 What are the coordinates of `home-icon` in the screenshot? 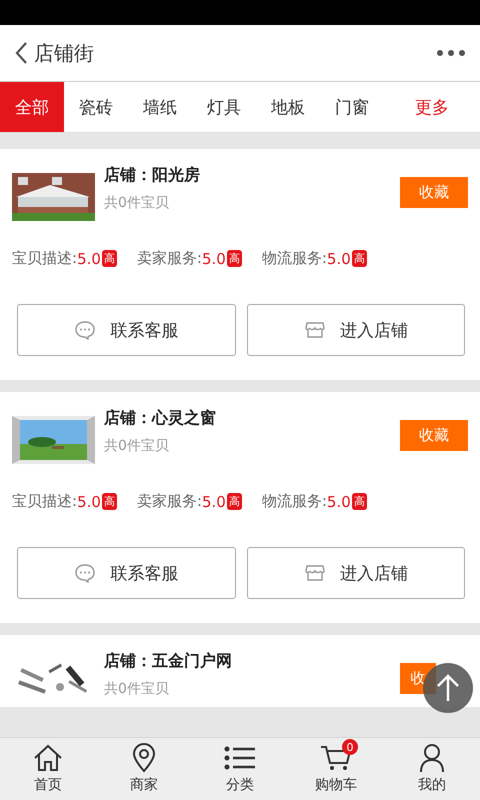 It's located at (48, 758).